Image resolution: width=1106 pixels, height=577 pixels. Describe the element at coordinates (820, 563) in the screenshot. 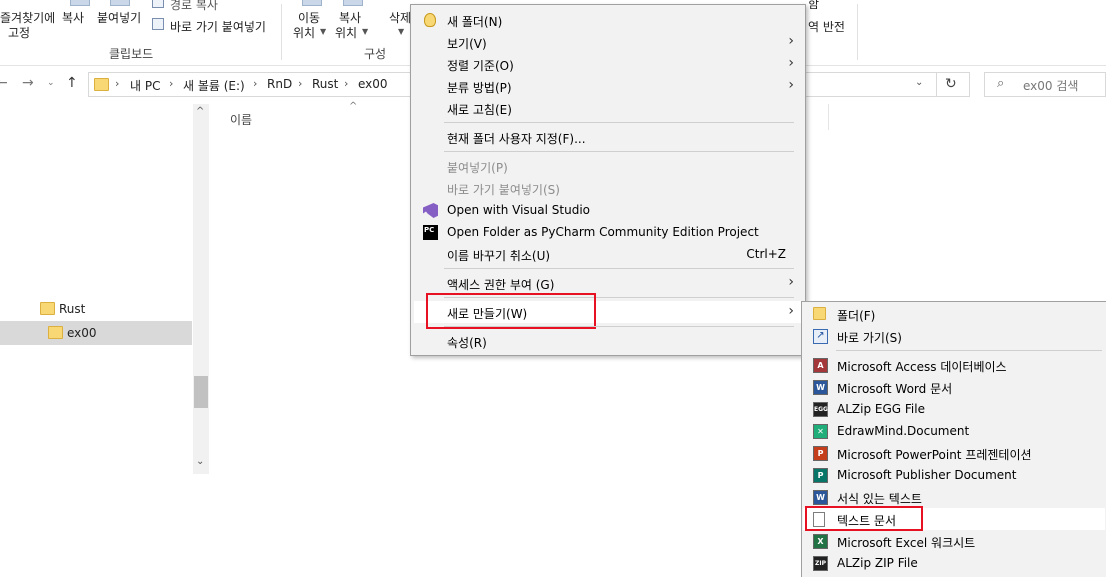

I see `zip-file-icon: ZIP` at that location.